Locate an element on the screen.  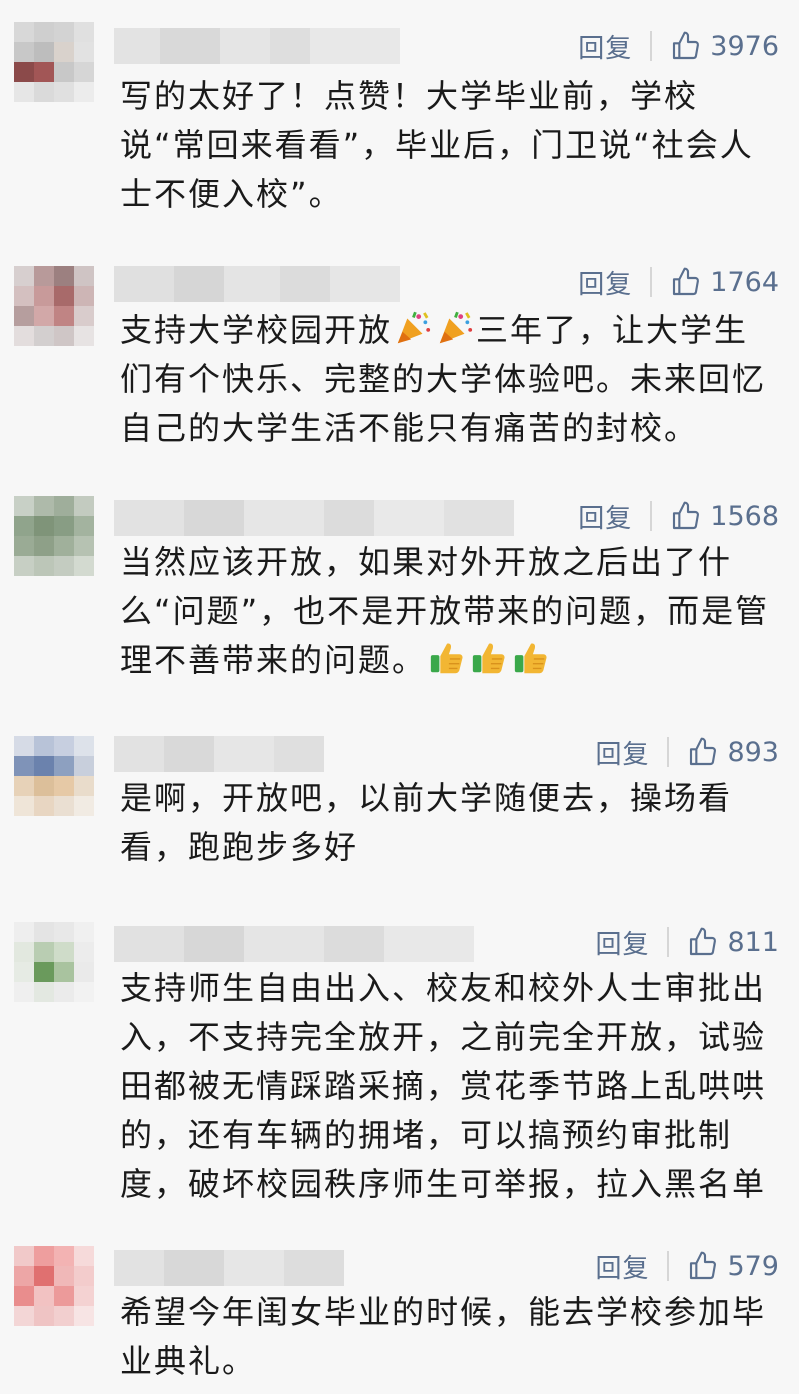
like-count: 579 is located at coordinates (753, 1266).